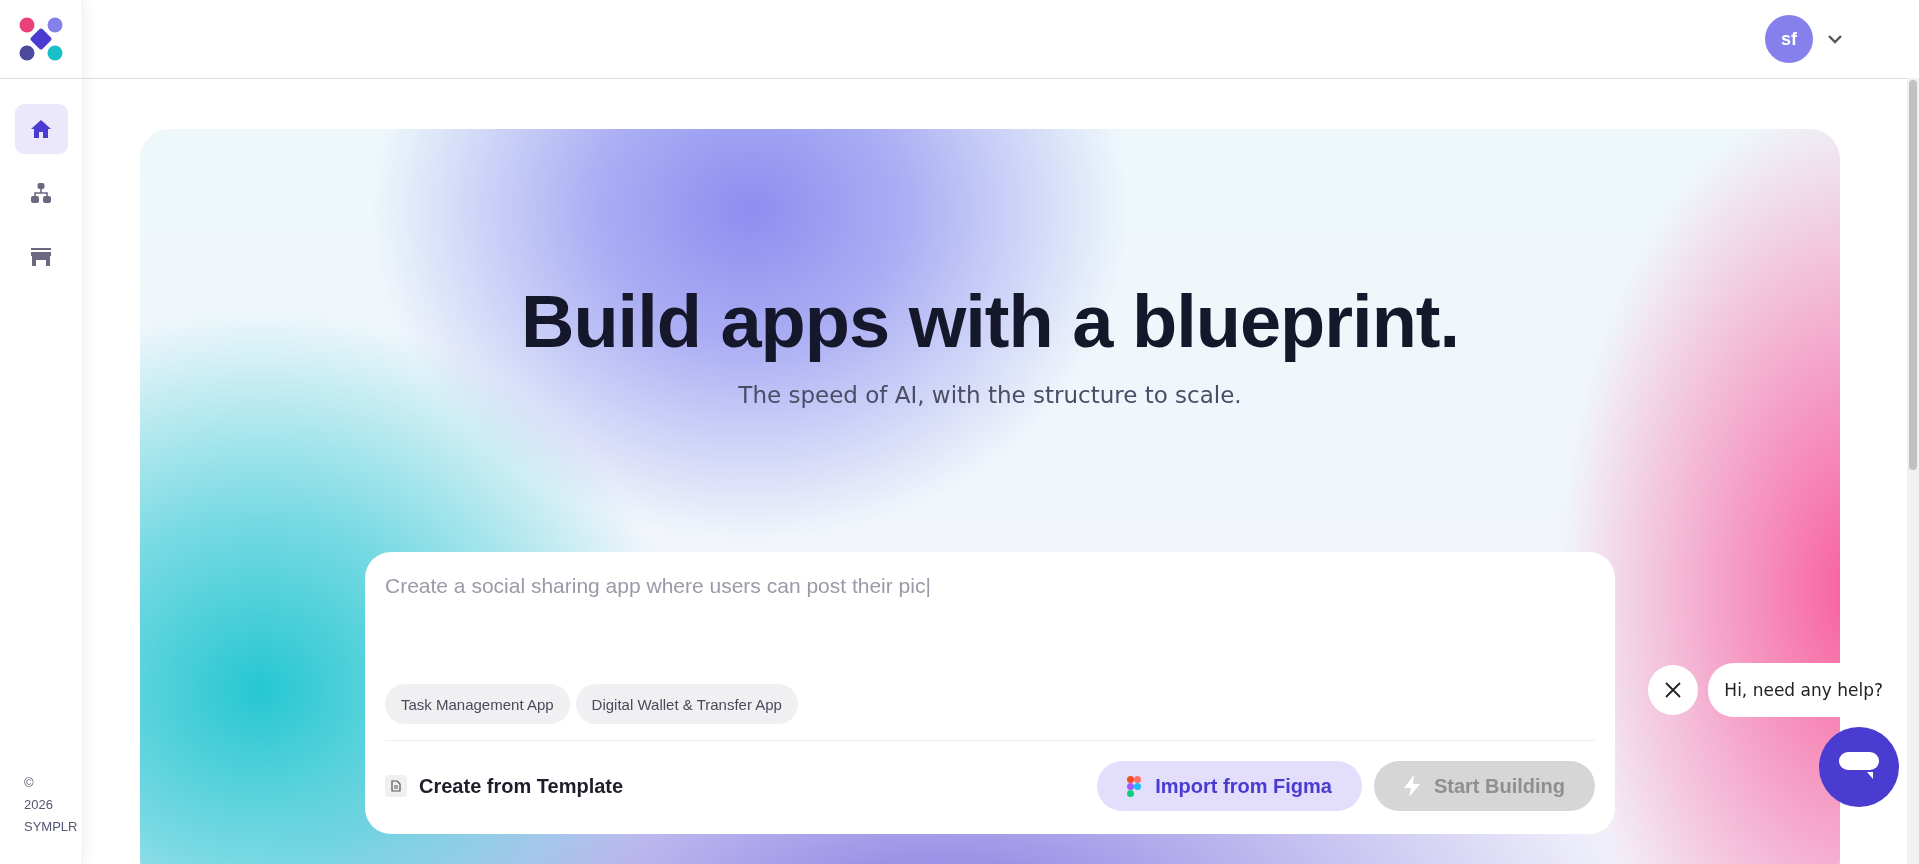  Describe the element at coordinates (990, 395) in the screenshot. I see `hero-subtitle: The speed of AI, with the structure to scale.` at that location.